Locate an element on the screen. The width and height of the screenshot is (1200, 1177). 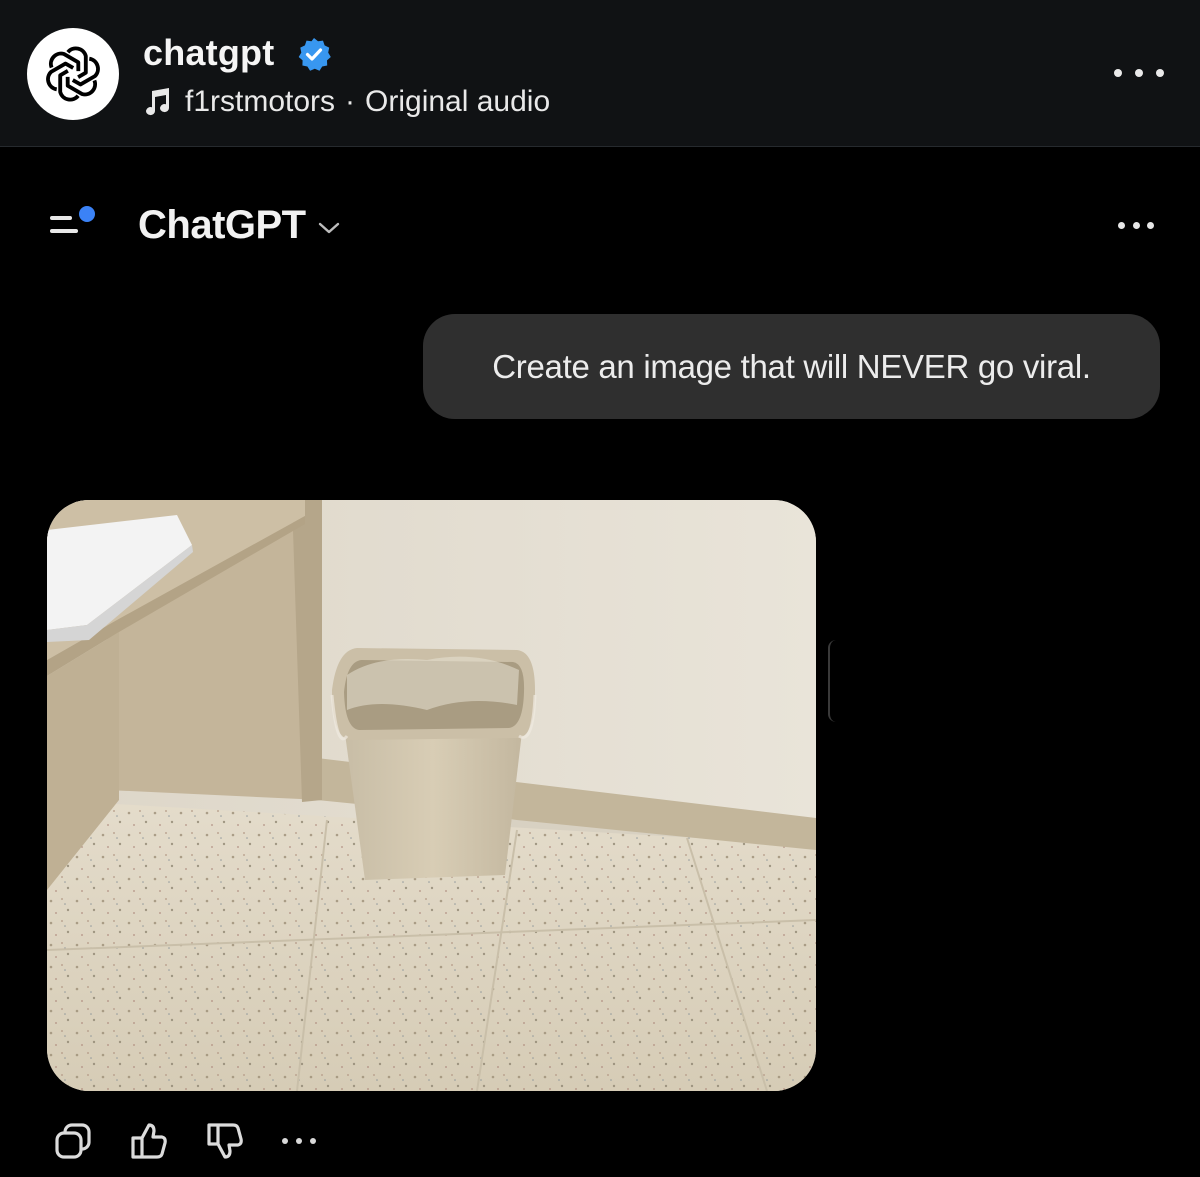
model-selector: ChatGPT is located at coordinates (239, 225).